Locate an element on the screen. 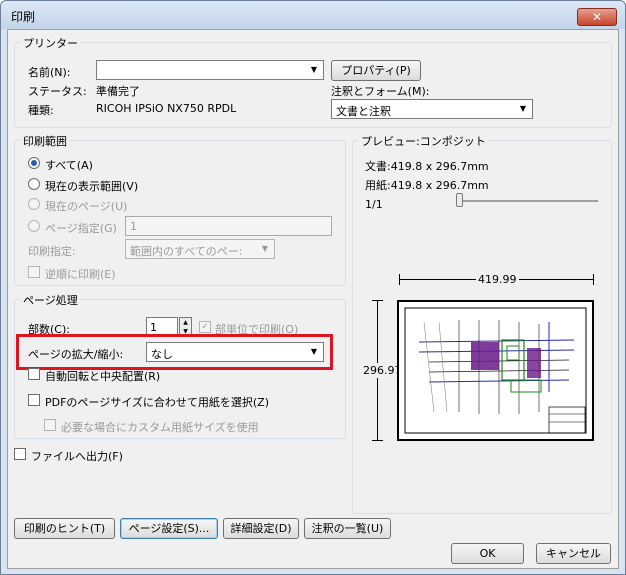  preview-paper-size: 用紙:419.8 x 296.7mm is located at coordinates (427, 185).